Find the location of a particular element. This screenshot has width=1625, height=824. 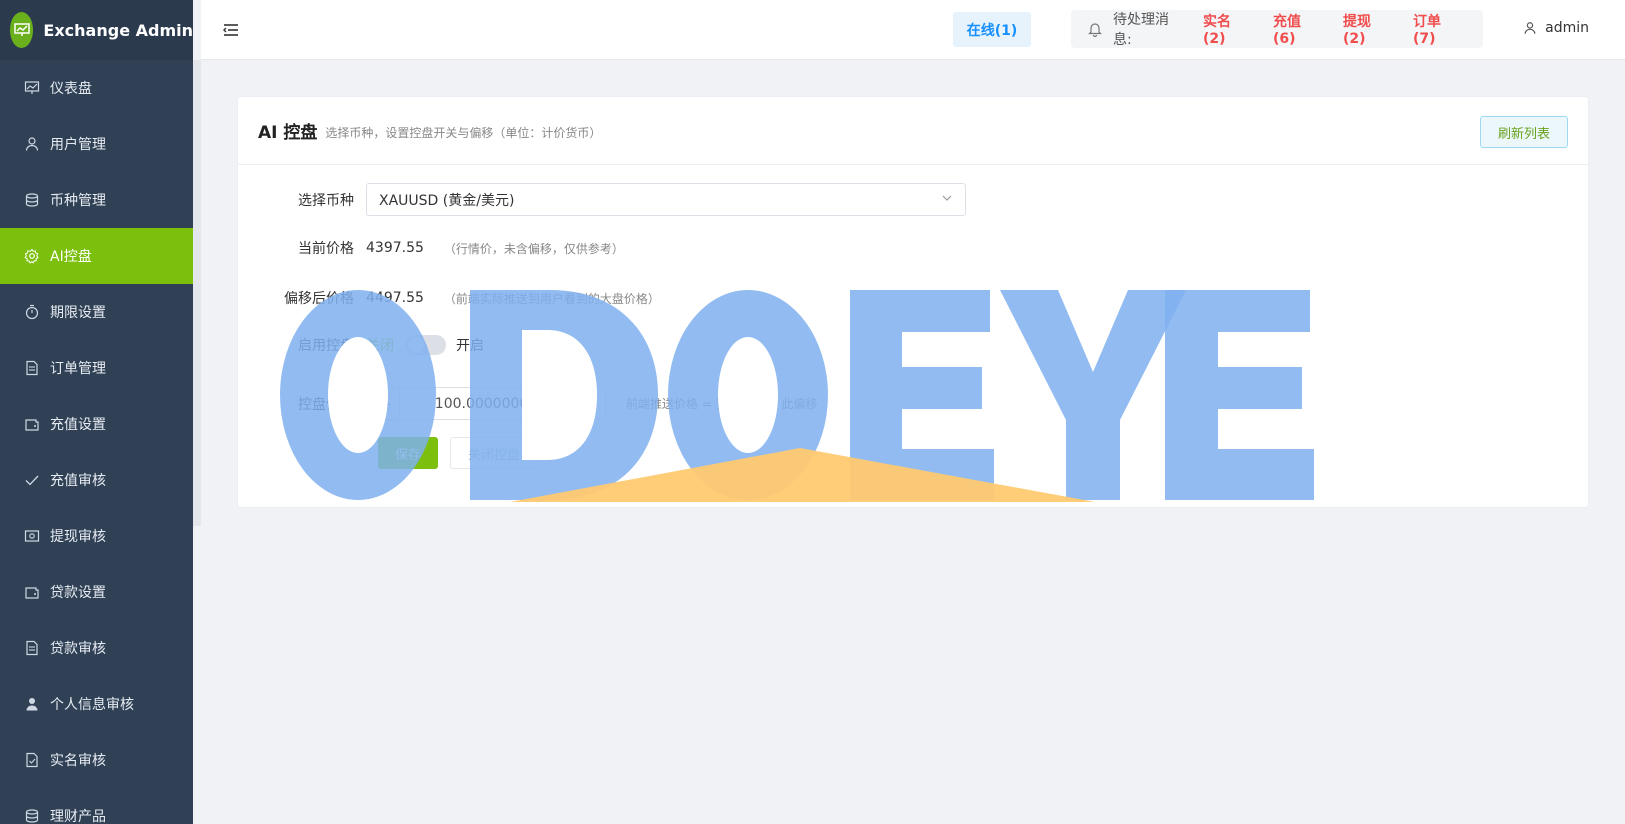

enable-control-label: 启用控盘 is located at coordinates (326, 346).